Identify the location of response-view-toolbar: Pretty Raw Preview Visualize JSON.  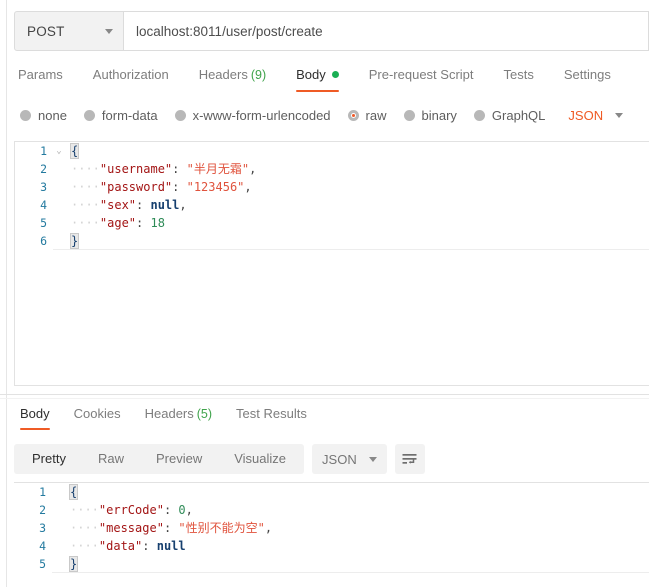
(219, 459).